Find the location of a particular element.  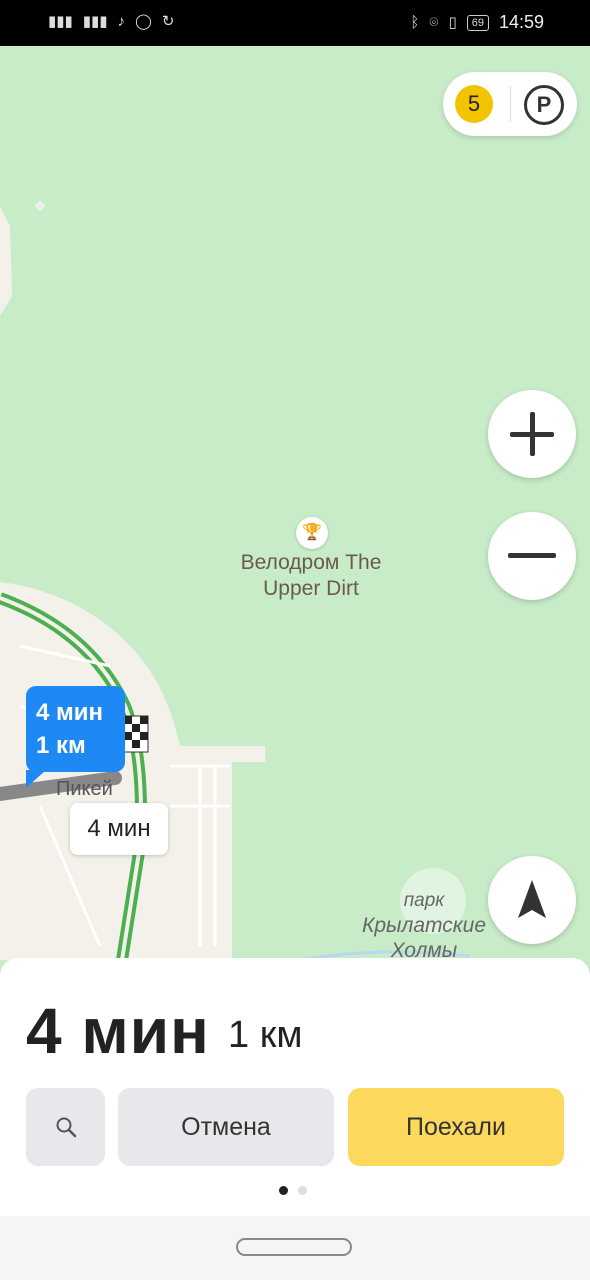

battery-indicator: 69 is located at coordinates (477, 22).